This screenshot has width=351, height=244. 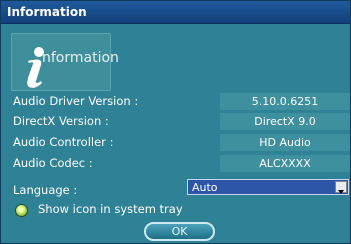 I want to click on audio-controller-value: HD Audio, so click(x=285, y=142).